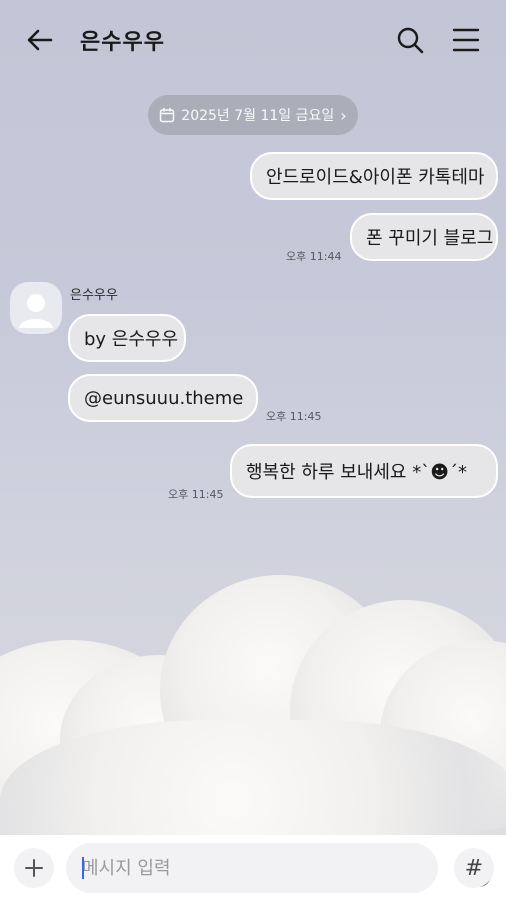 The height and width of the screenshot is (900, 506). Describe the element at coordinates (167, 115) in the screenshot. I see `calendar-icon` at that location.